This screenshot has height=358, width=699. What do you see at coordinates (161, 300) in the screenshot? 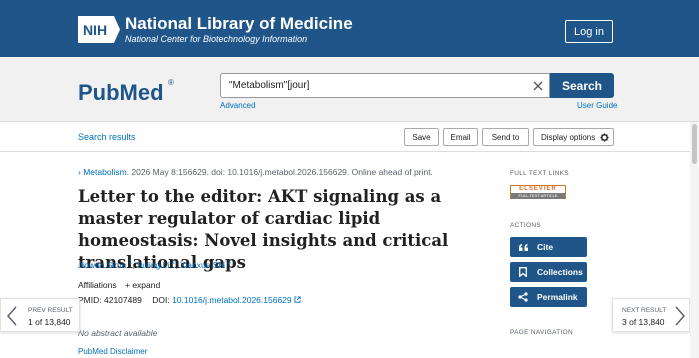
I see `doi-label: DOI:` at bounding box center [161, 300].